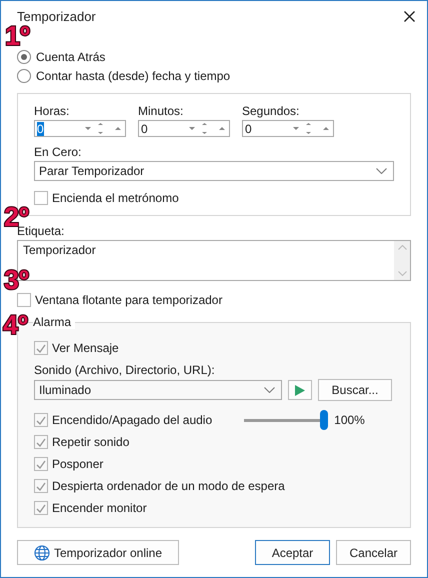 This screenshot has height=578, width=428. What do you see at coordinates (91, 442) in the screenshot?
I see `checkbox-label: Repetir sonido` at bounding box center [91, 442].